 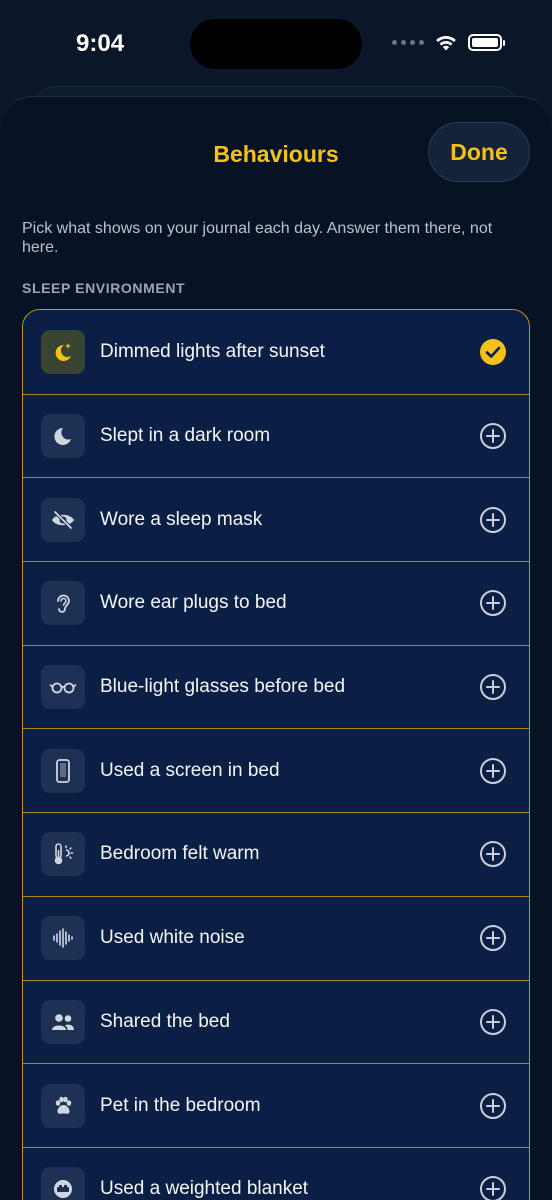 I want to click on moon-icon, so click(x=63, y=436).